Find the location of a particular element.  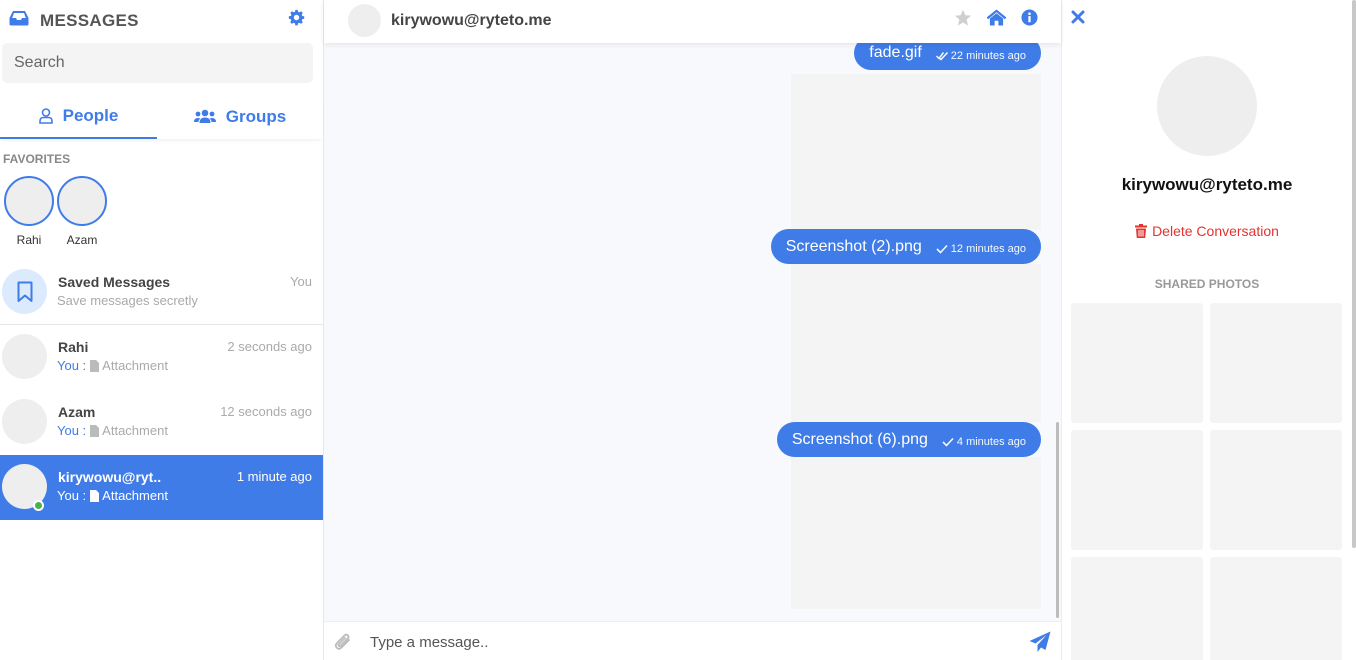

contact-name: Azam is located at coordinates (77, 412).